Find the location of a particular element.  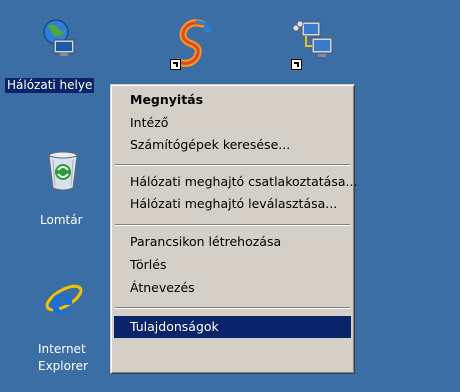

menu-item-rename: Átnevezés is located at coordinates (232, 288).